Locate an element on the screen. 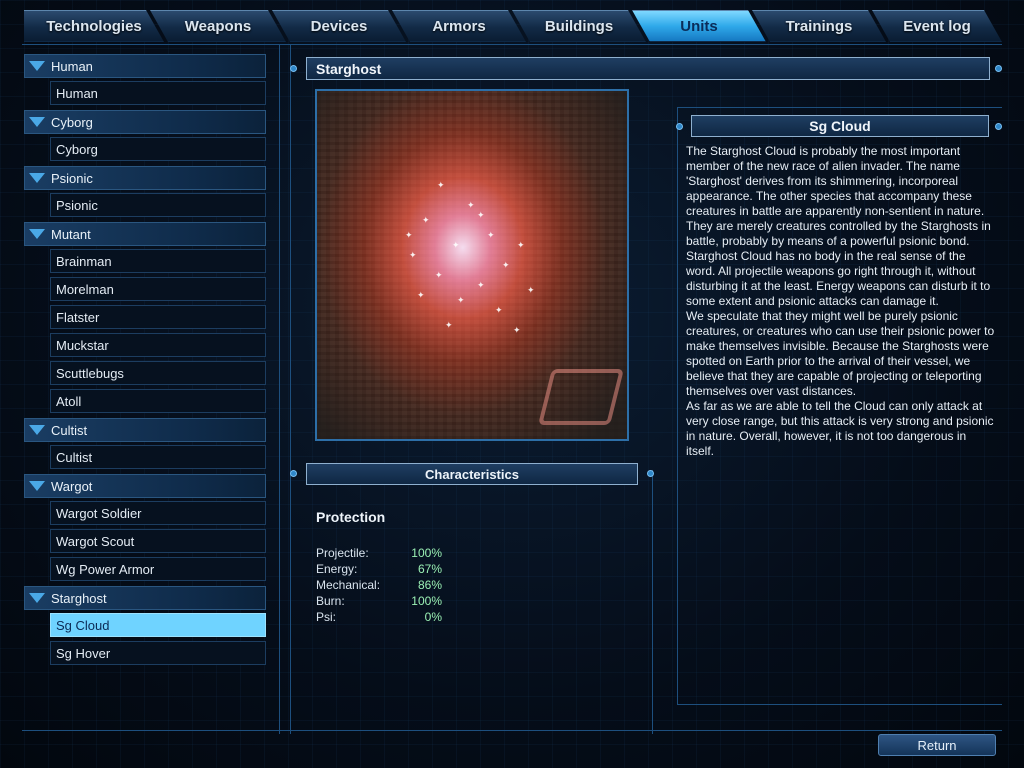 This screenshot has height=768, width=1024. stat-row-energy: Energy: 67% is located at coordinates (379, 570).